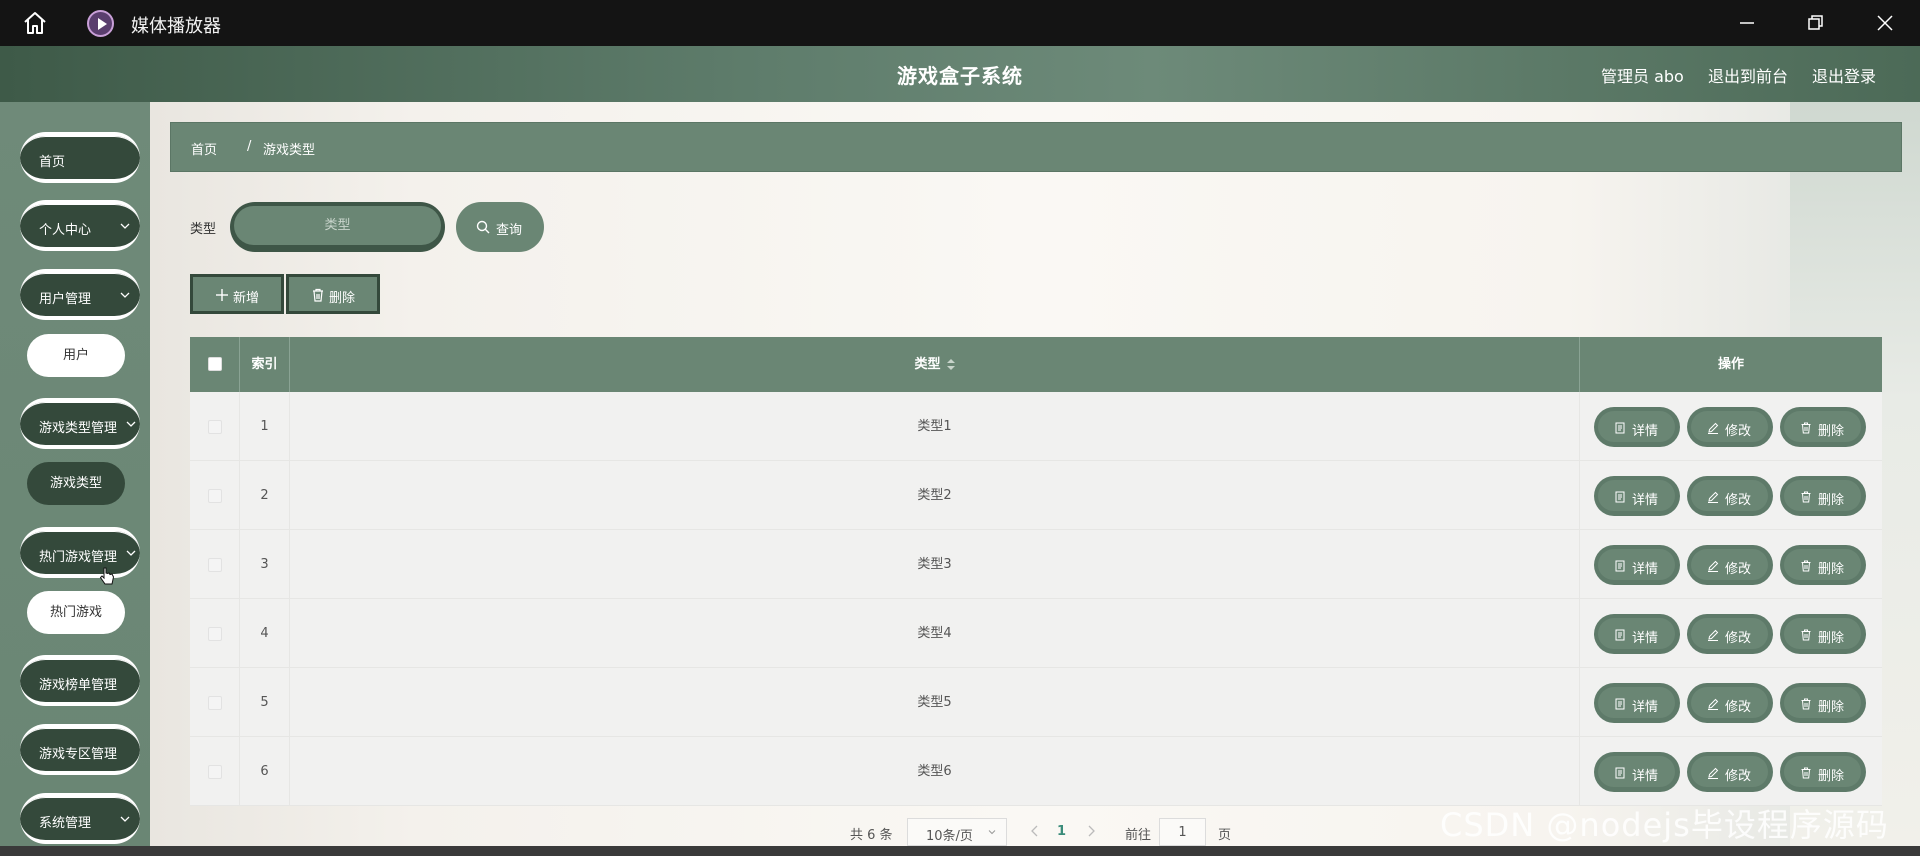  I want to click on header-checkbox-cell, so click(215, 364).